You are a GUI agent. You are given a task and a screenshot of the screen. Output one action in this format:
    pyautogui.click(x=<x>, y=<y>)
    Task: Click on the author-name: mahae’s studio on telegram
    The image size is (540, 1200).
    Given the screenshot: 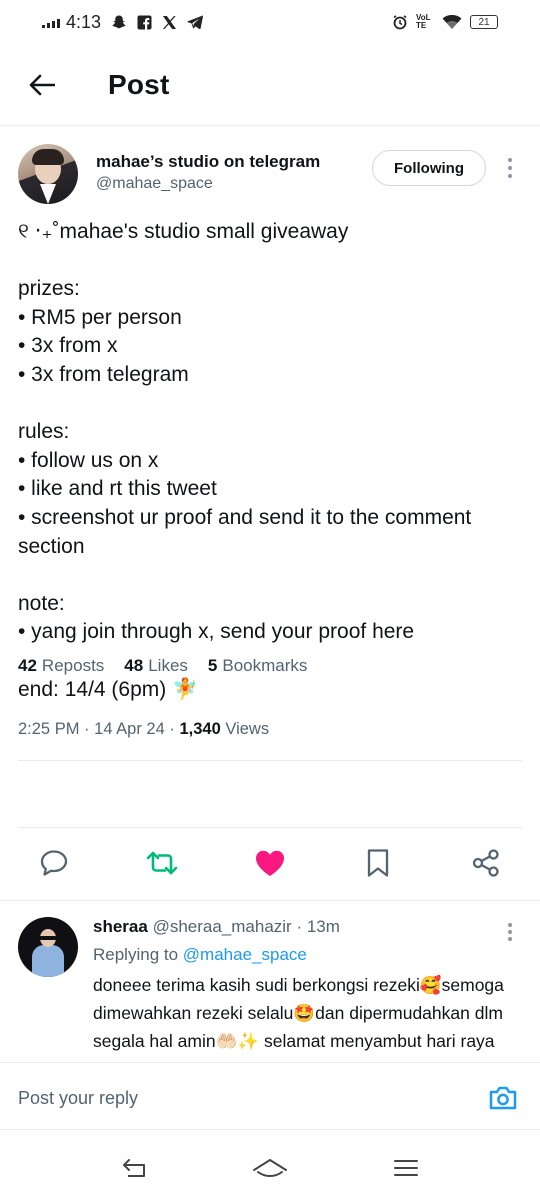 What is the action you would take?
    pyautogui.click(x=208, y=162)
    